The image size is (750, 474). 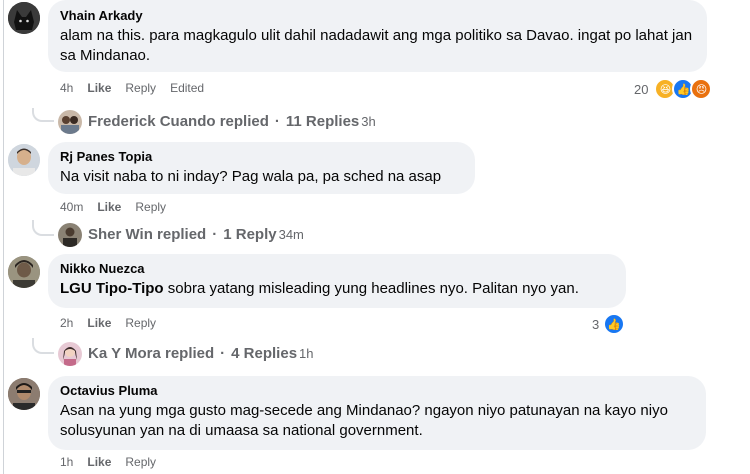 I want to click on couple-avatar-icon, so click(x=70, y=122).